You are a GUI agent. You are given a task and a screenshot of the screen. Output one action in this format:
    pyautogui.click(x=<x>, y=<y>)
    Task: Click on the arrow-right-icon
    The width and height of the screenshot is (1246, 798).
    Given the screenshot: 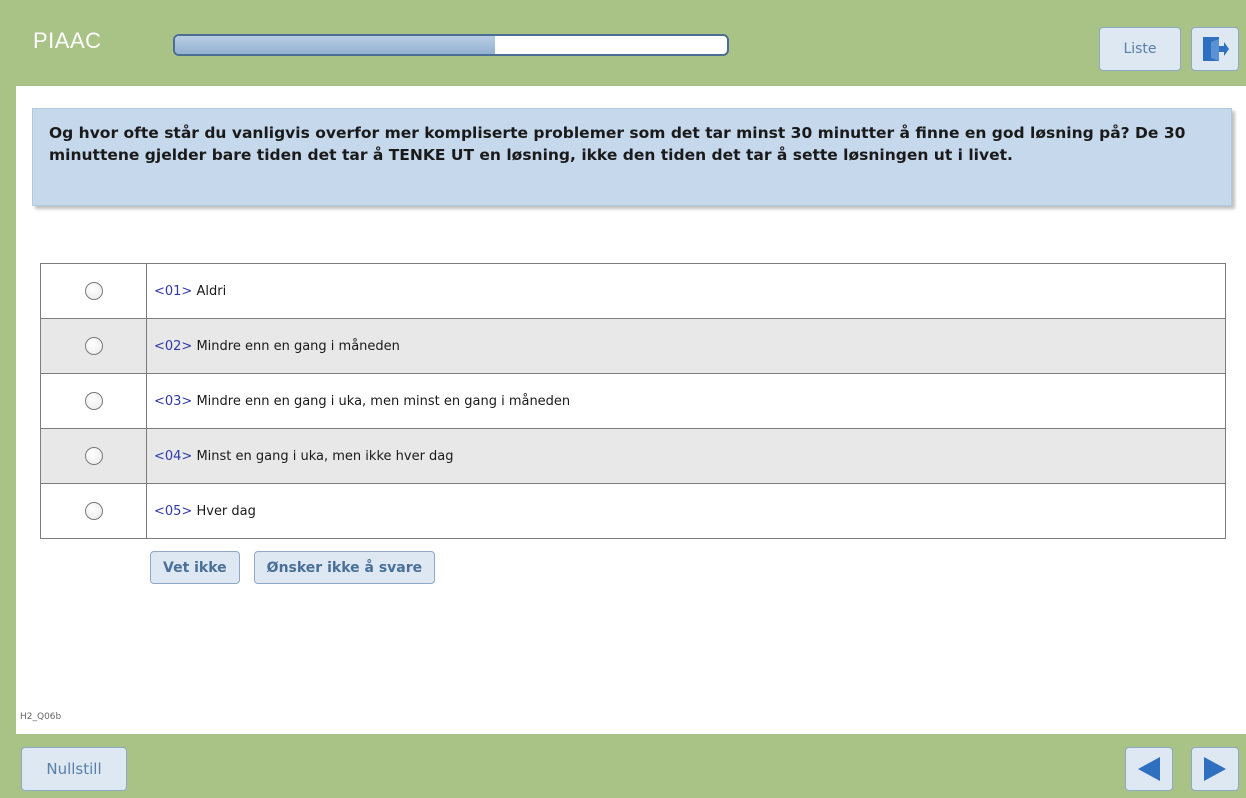 What is the action you would take?
    pyautogui.click(x=1215, y=769)
    